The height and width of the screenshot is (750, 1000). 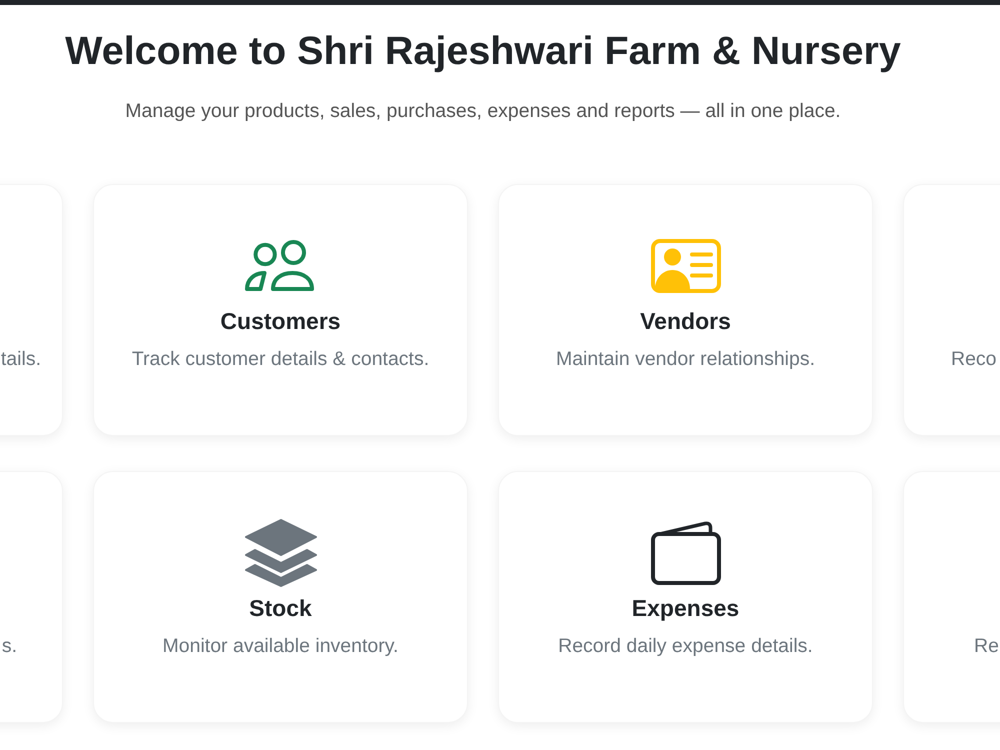 What do you see at coordinates (951, 597) in the screenshot?
I see `feature-card: Re` at bounding box center [951, 597].